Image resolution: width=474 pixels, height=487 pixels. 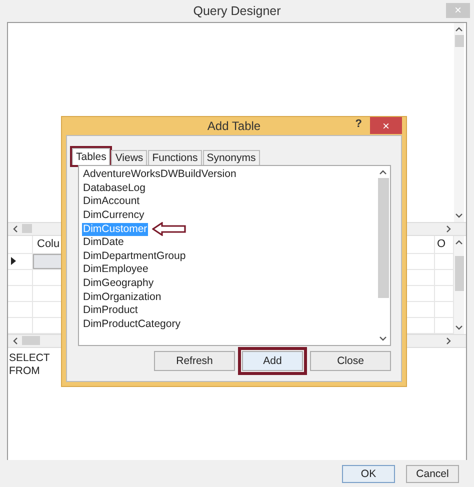 What do you see at coordinates (368, 473) in the screenshot?
I see `dialog-button: OK` at bounding box center [368, 473].